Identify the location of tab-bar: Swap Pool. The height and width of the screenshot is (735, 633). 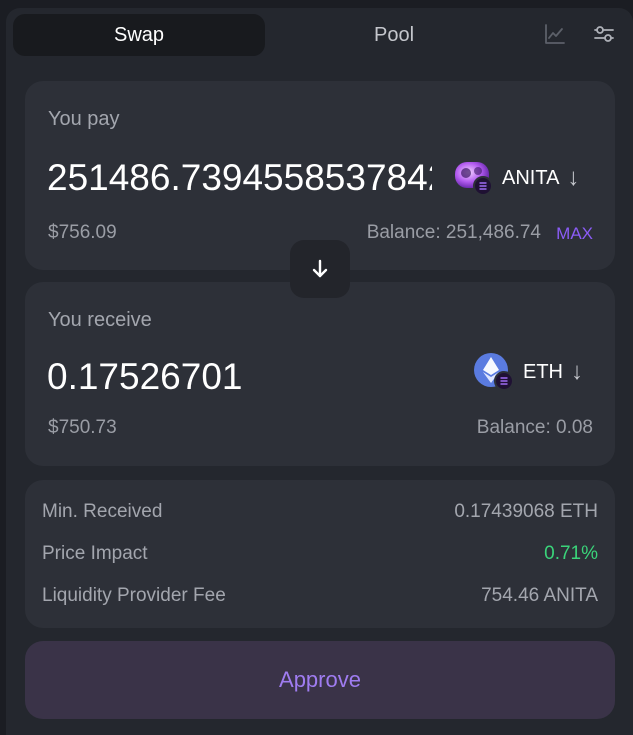
(319, 35).